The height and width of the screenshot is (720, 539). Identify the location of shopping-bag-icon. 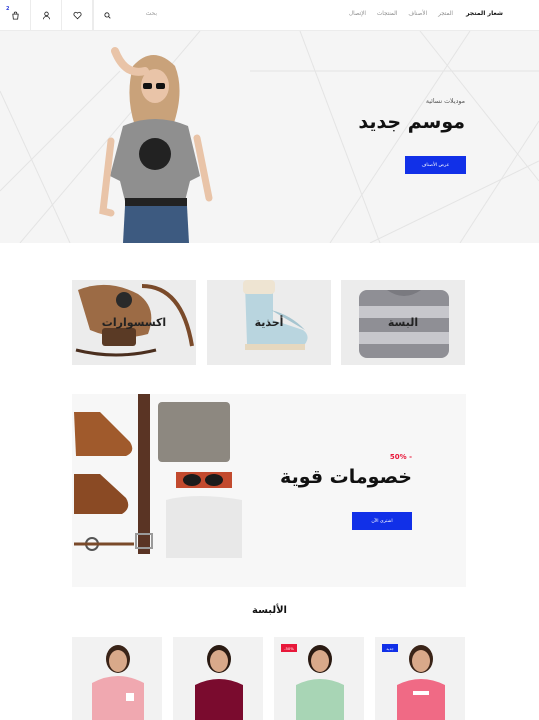
(15, 15).